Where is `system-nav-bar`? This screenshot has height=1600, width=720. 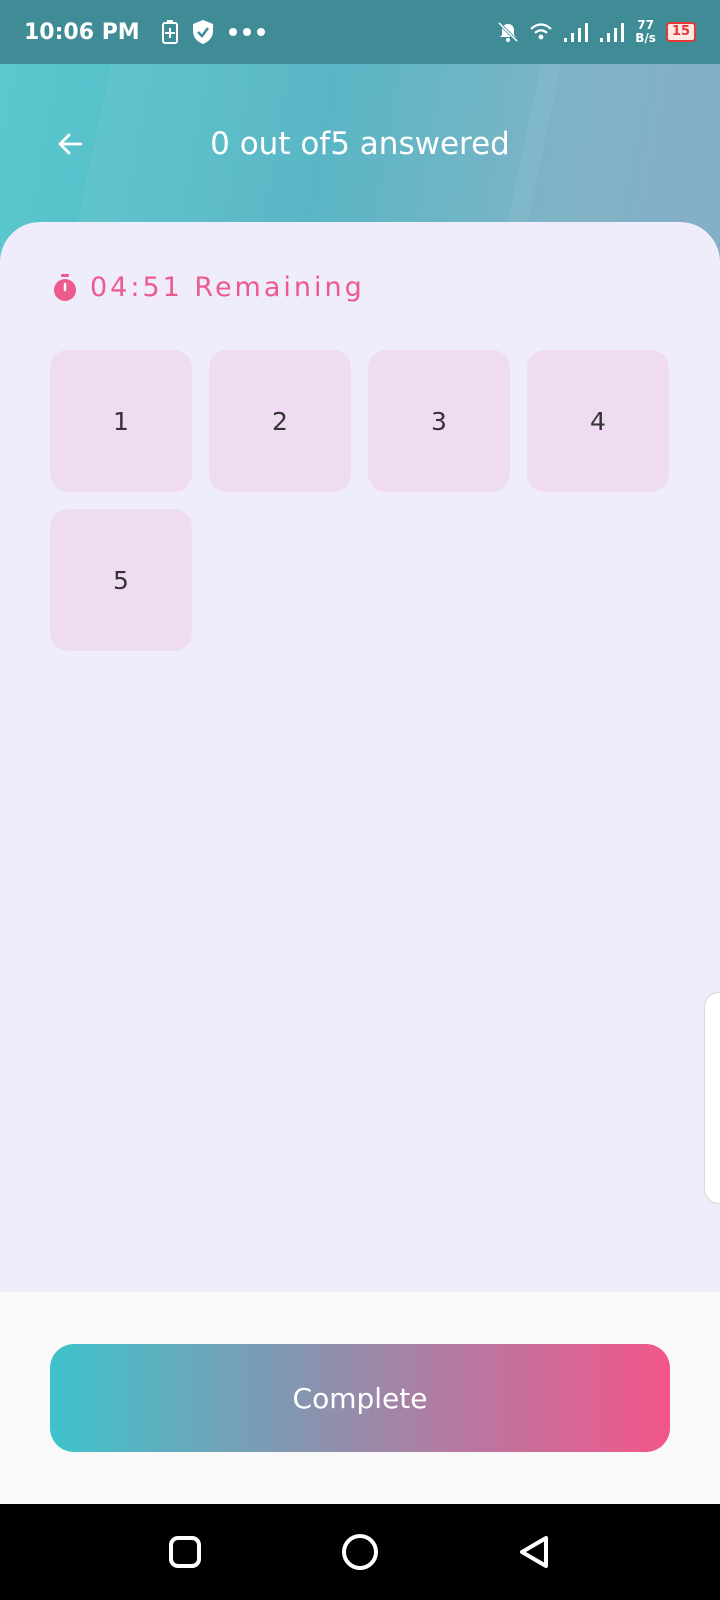 system-nav-bar is located at coordinates (360, 1552).